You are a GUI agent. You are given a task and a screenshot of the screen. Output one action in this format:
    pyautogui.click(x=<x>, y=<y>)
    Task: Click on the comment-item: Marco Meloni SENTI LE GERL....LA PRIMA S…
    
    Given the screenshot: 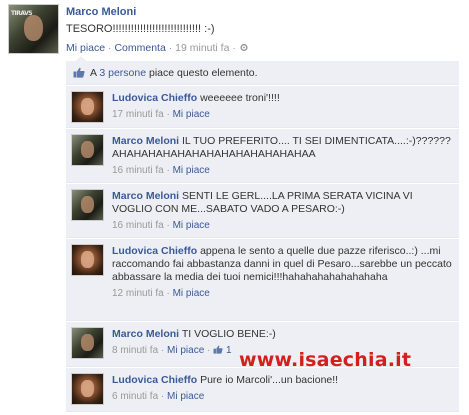 What is the action you would take?
    pyautogui.click(x=262, y=211)
    